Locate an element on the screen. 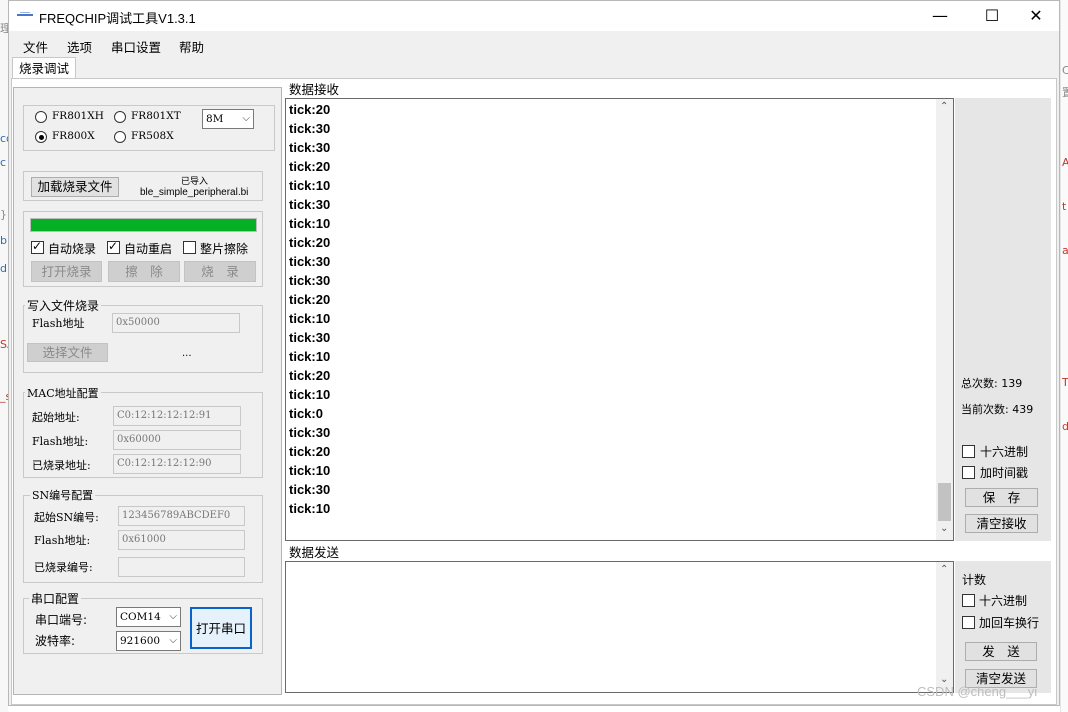 Image resolution: width=1068 pixels, height=712 pixels. bg-glyph: a is located at coordinates (1065, 250).